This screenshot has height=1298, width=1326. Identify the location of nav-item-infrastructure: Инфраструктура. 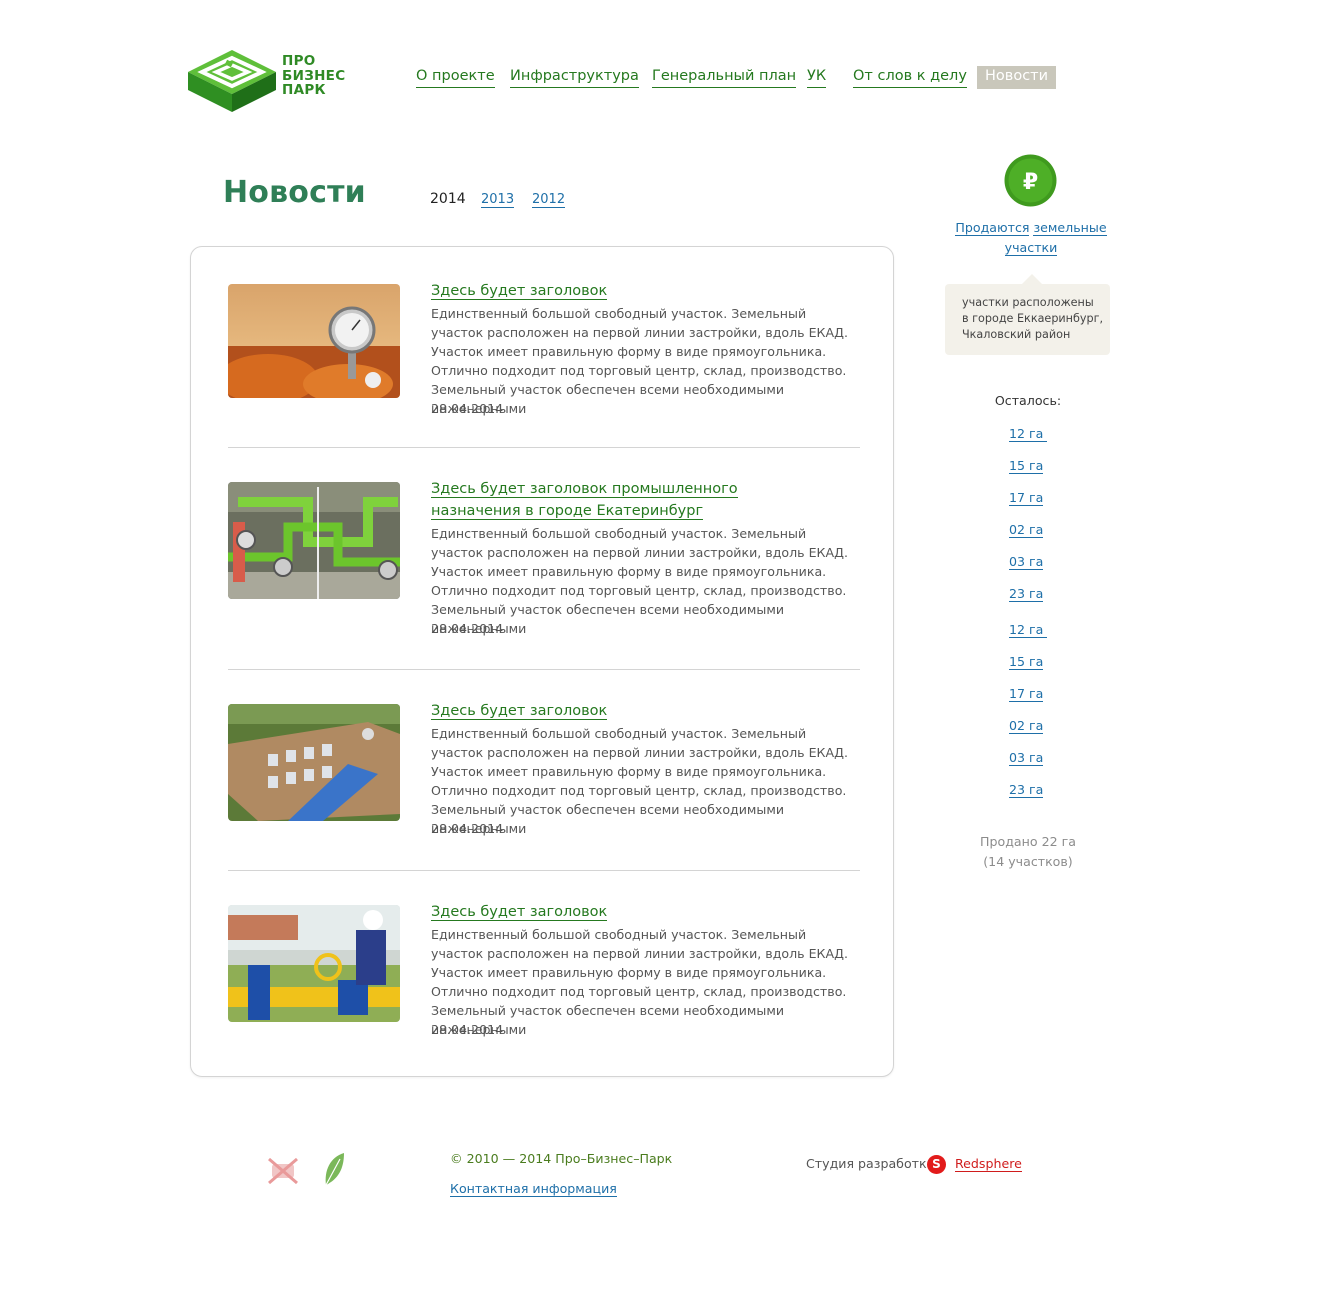
(574, 77).